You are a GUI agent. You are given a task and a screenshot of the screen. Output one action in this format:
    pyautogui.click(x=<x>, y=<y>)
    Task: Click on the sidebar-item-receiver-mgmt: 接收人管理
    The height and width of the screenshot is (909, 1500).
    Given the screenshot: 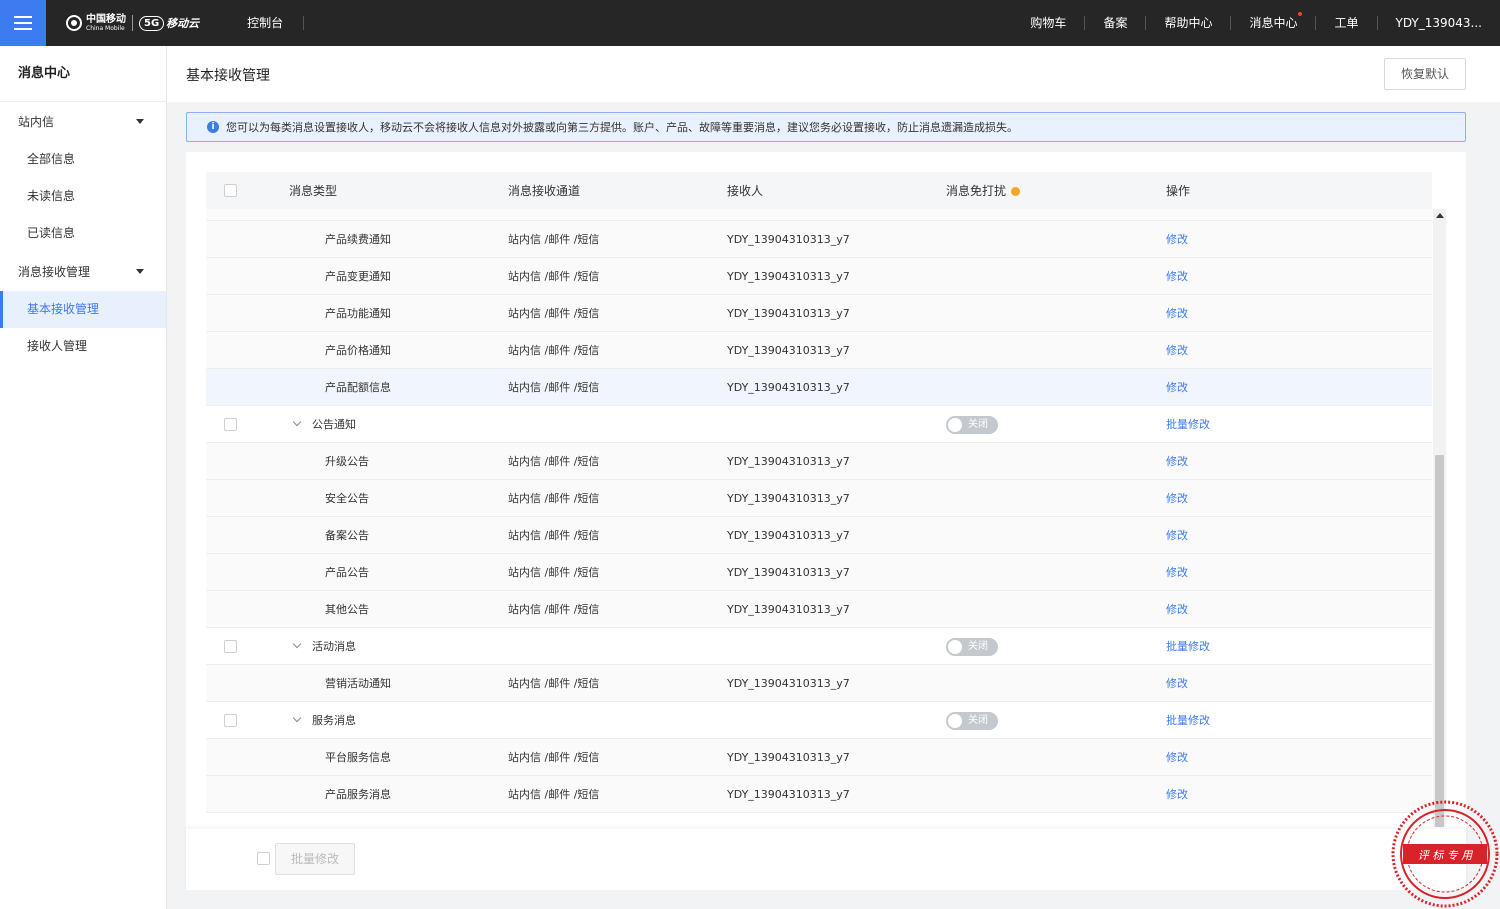 What is the action you would take?
    pyautogui.click(x=83, y=346)
    